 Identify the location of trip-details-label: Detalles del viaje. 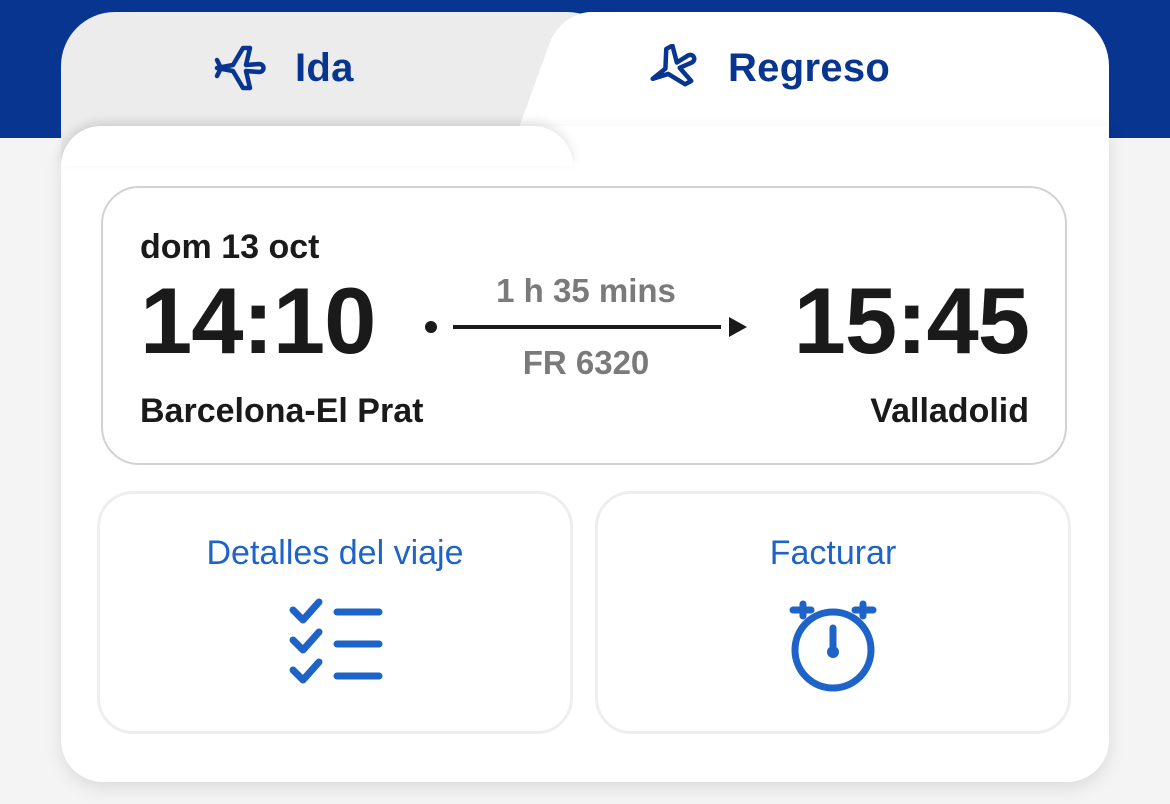
(335, 553).